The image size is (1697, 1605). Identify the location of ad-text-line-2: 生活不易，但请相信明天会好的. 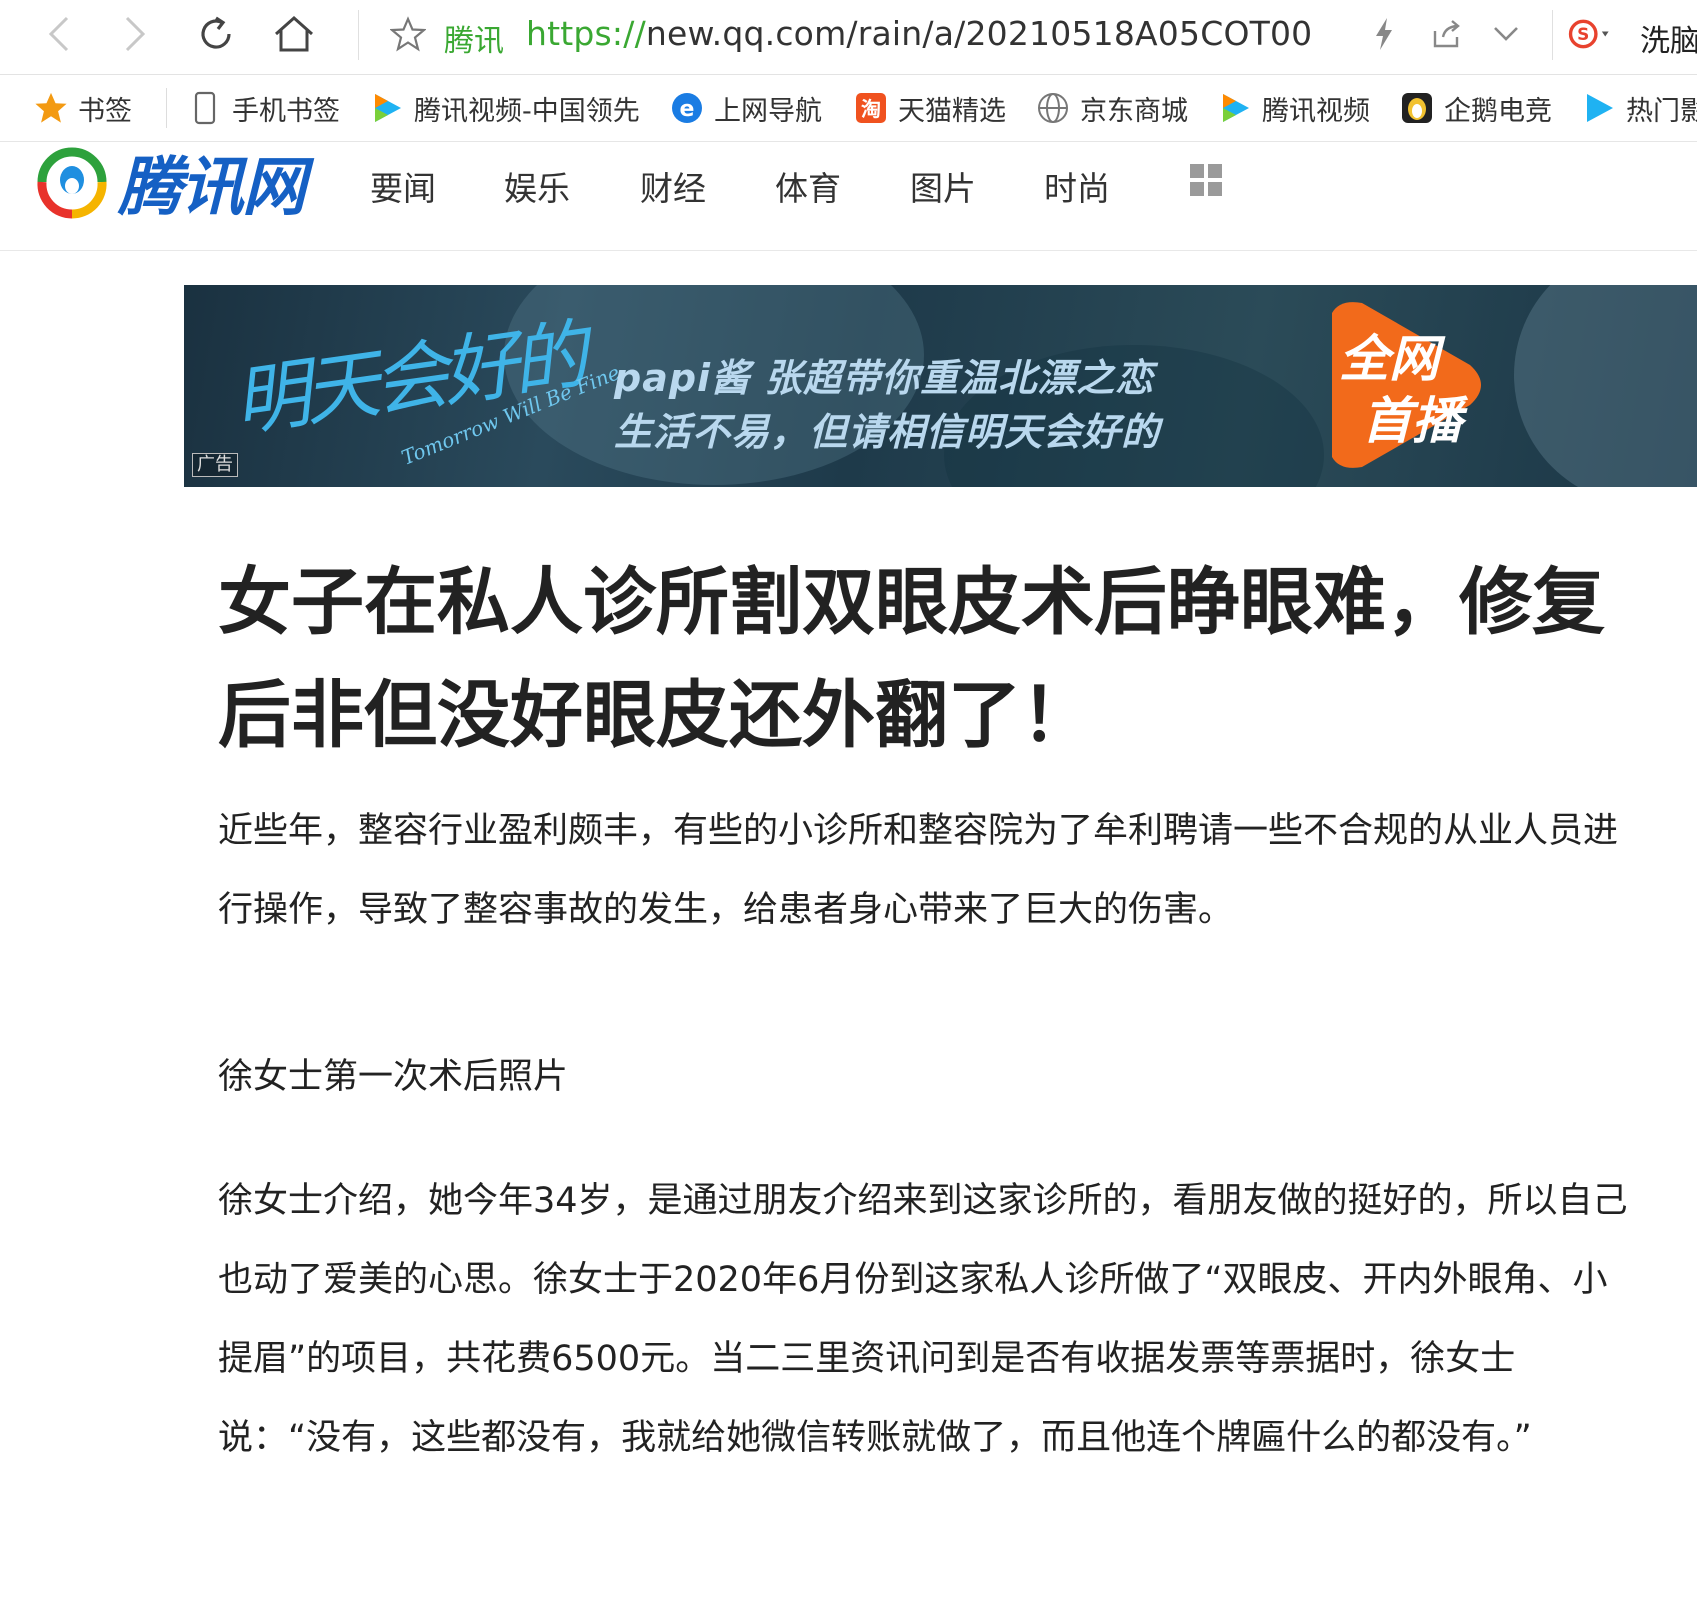
(887, 432).